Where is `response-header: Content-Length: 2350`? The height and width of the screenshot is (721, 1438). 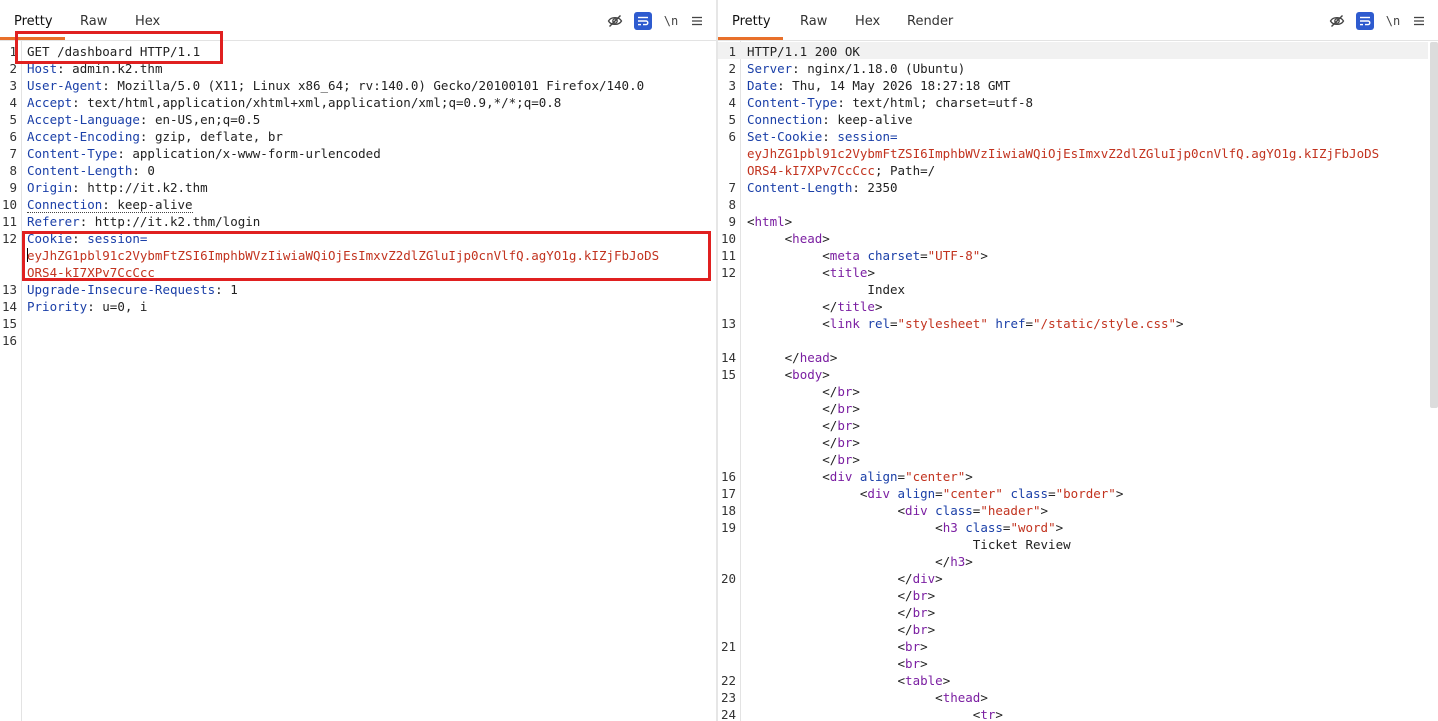 response-header: Content-Length: 2350 is located at coordinates (822, 187).